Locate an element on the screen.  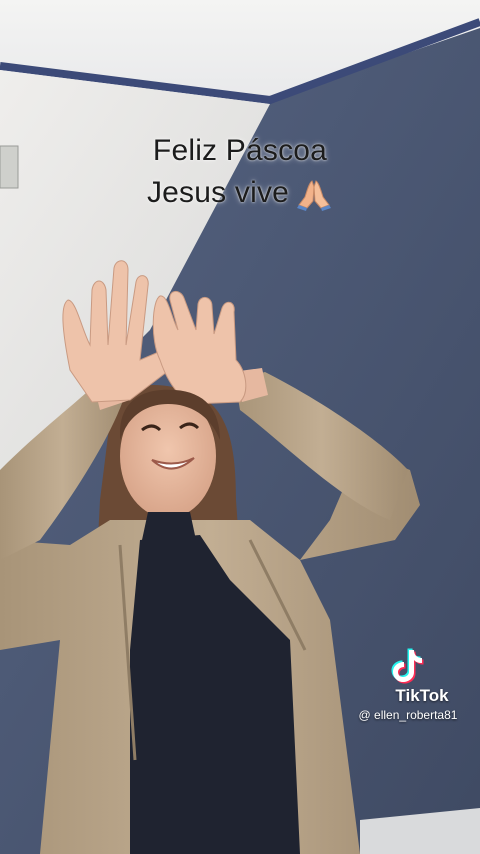
tiktok-brand-name: TikTok is located at coordinates (422, 695).